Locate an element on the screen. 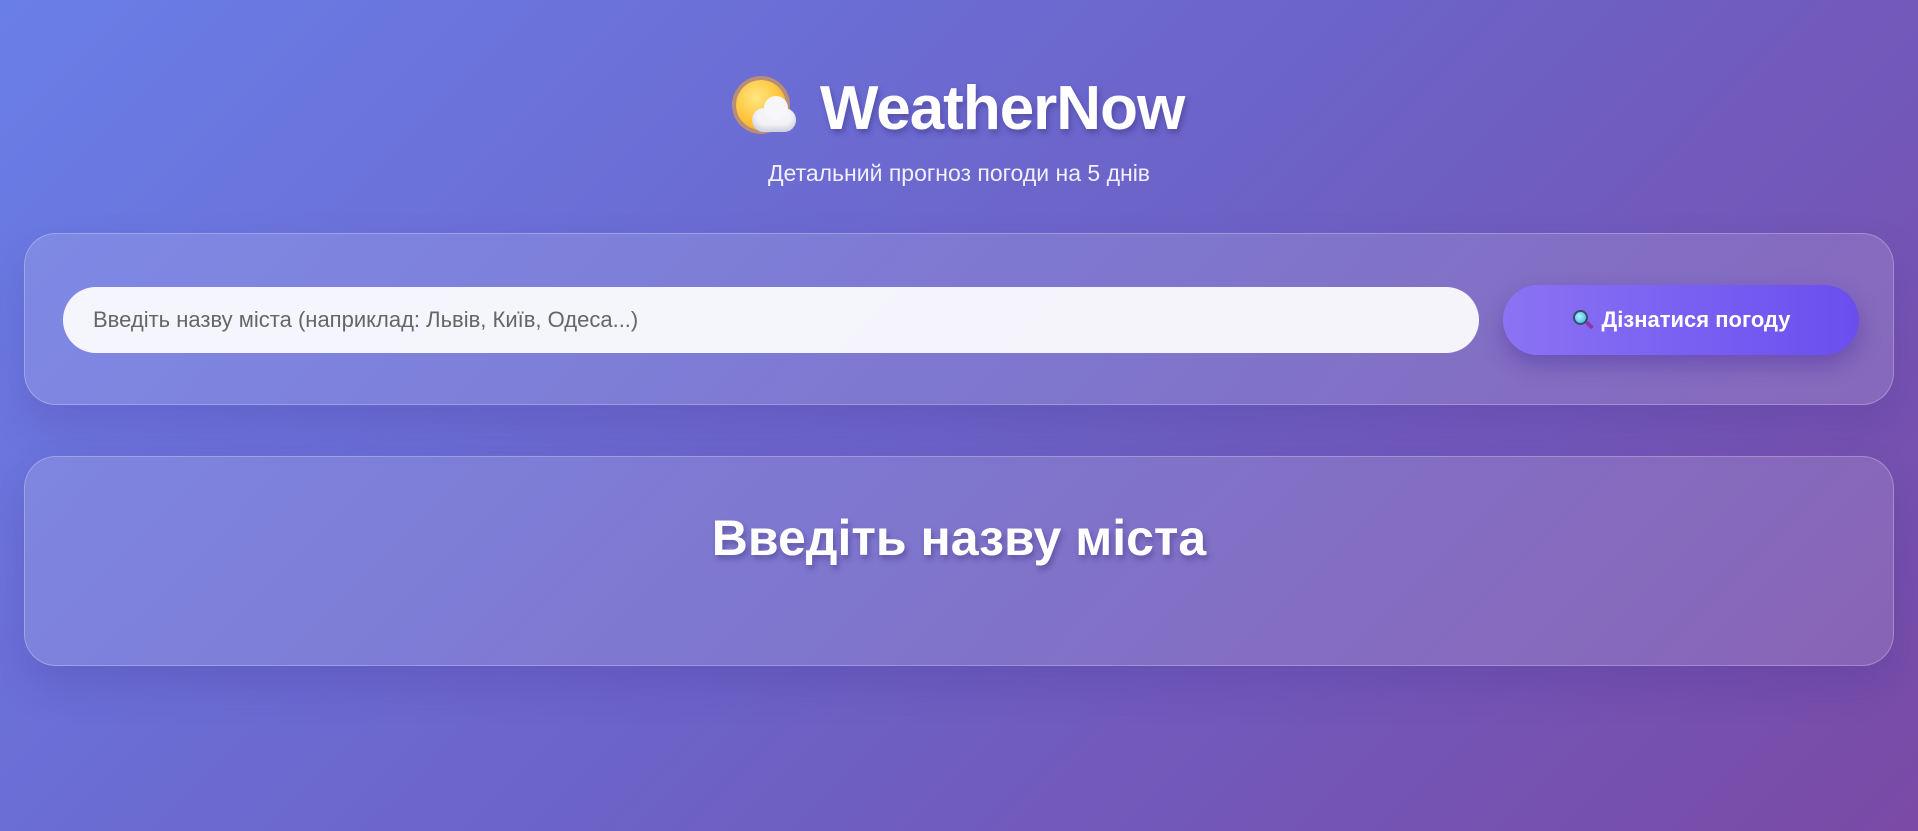 This screenshot has width=1918, height=831. app-title: WeatherNow is located at coordinates (1002, 108).